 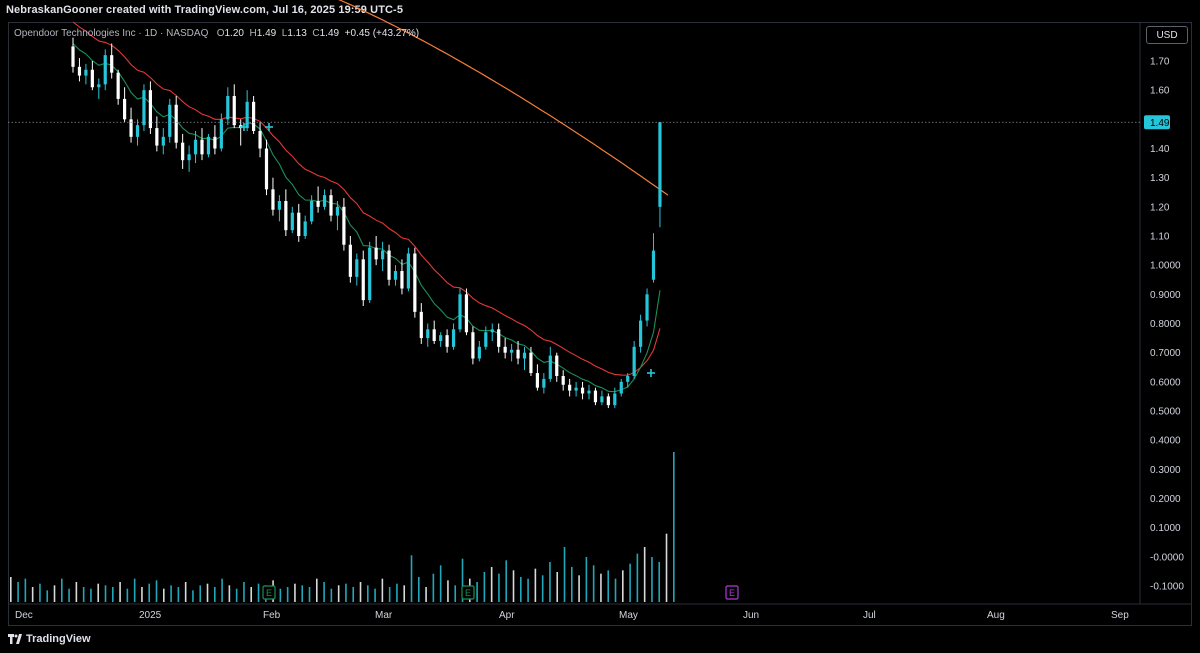 What do you see at coordinates (1167, 35) in the screenshot?
I see `currency-button: USD` at bounding box center [1167, 35].